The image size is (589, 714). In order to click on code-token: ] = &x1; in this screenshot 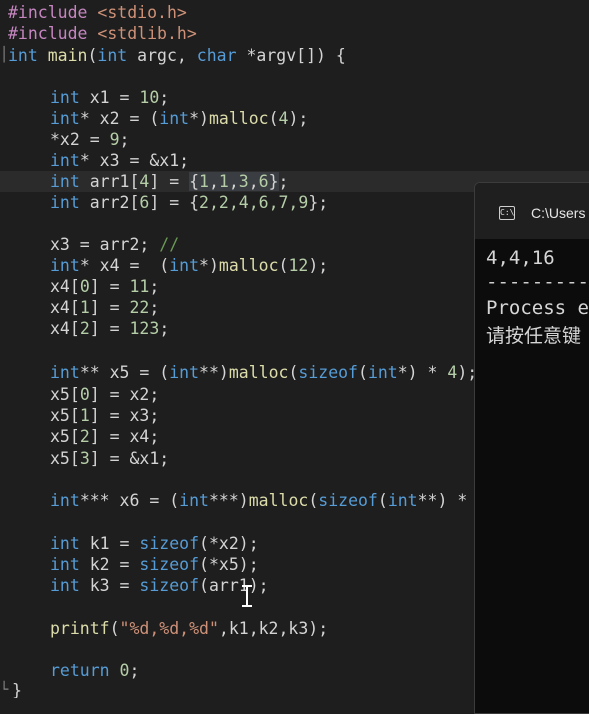, I will do `click(129, 458)`.